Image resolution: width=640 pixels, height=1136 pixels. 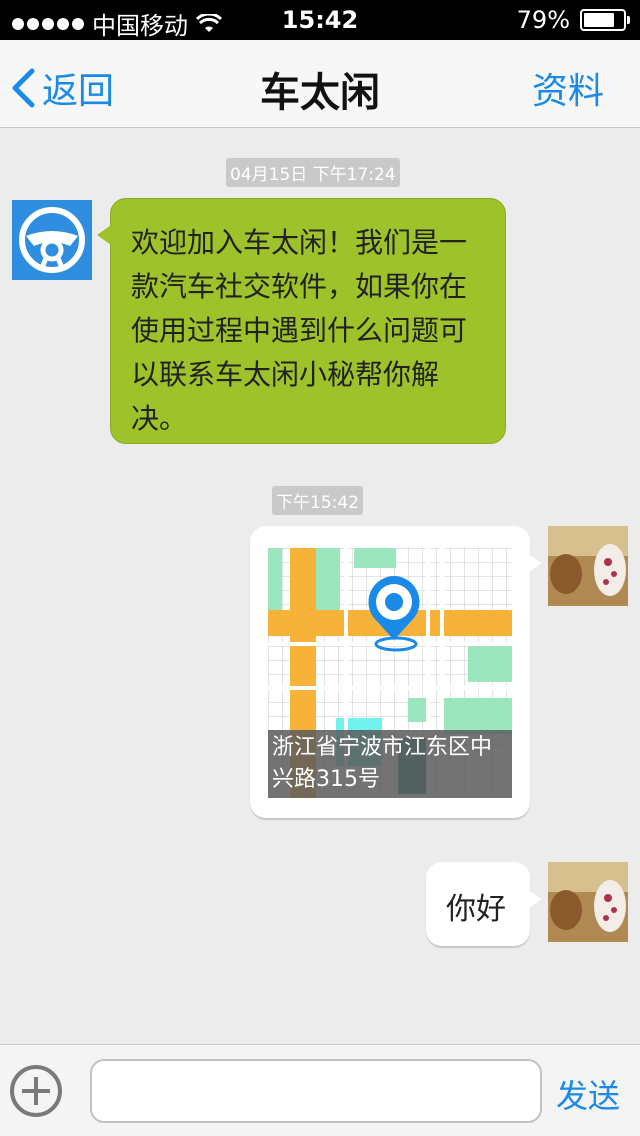 I want to click on location-message-bubble: 浙江省宁波市江东区中兴路315号, so click(x=396, y=672).